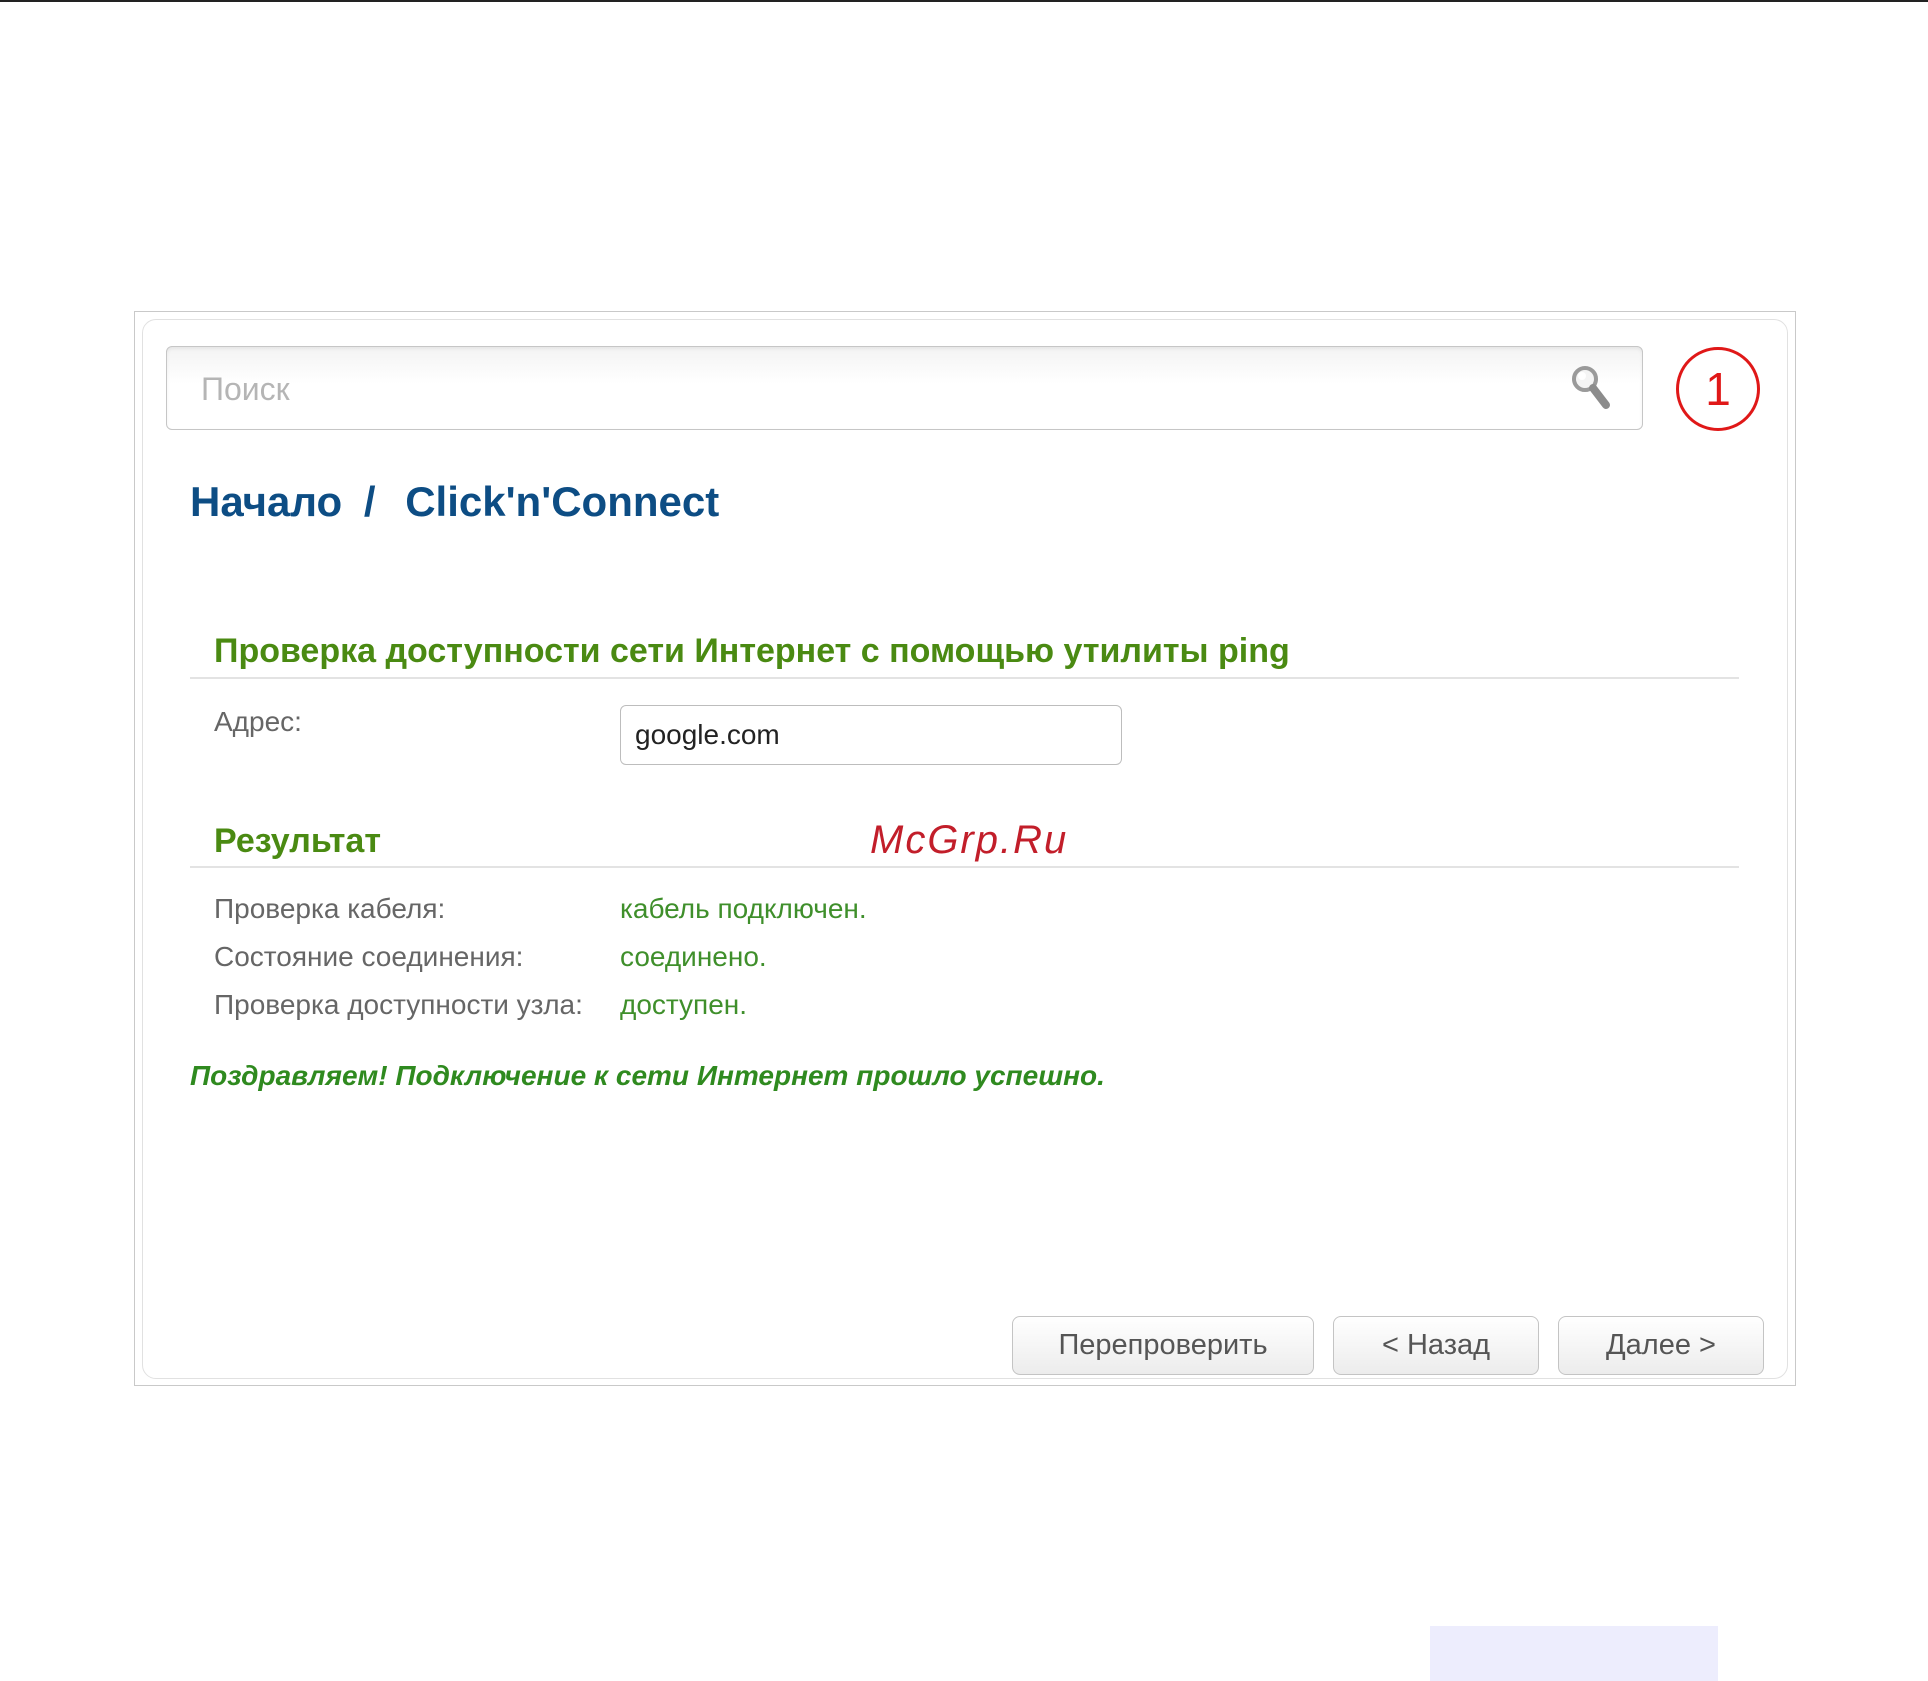 The height and width of the screenshot is (1681, 1928). Describe the element at coordinates (871, 735) in the screenshot. I see `address-input` at that location.